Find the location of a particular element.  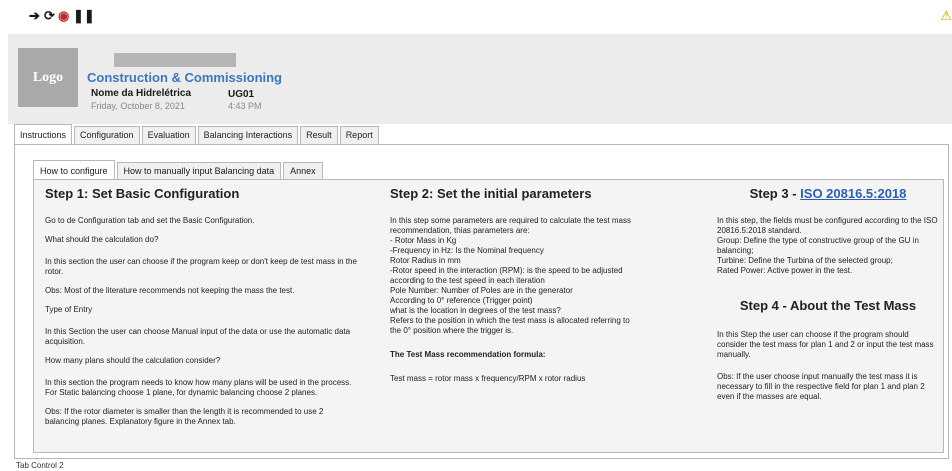

step3-title: Step 3 - ISO 20816.5:2018 is located at coordinates (828, 194).